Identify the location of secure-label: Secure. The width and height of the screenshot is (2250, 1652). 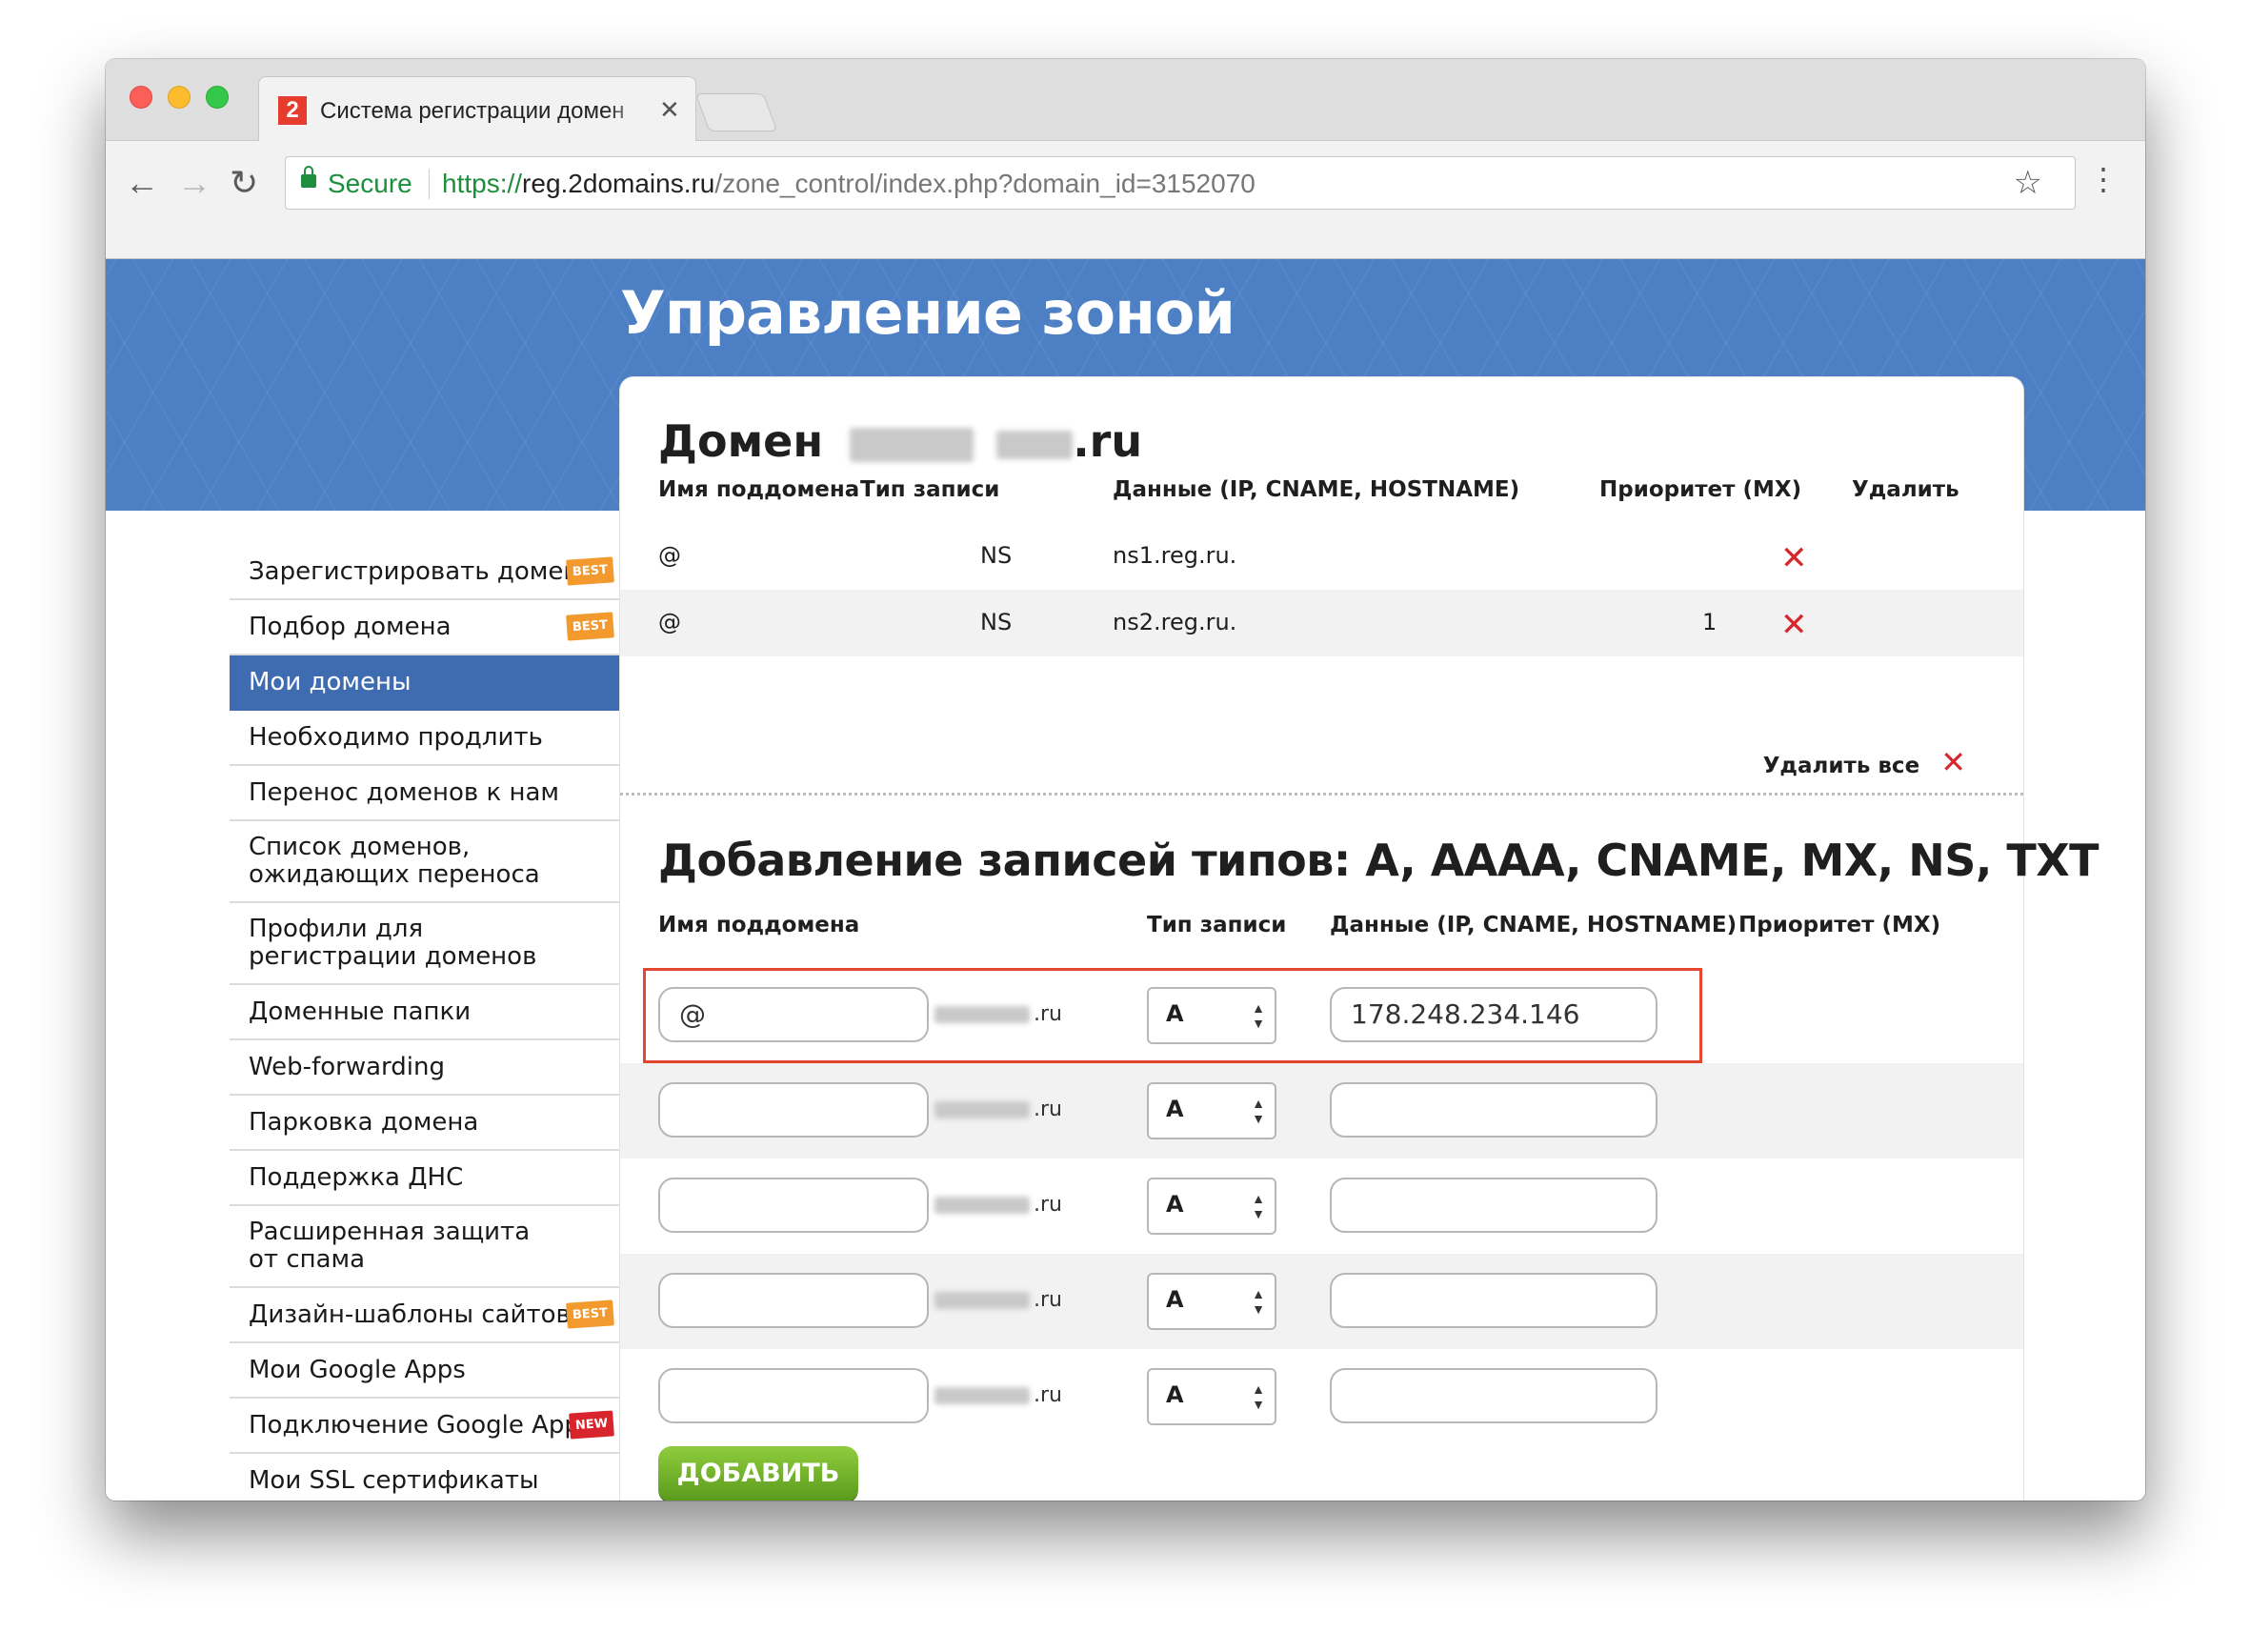
(370, 183).